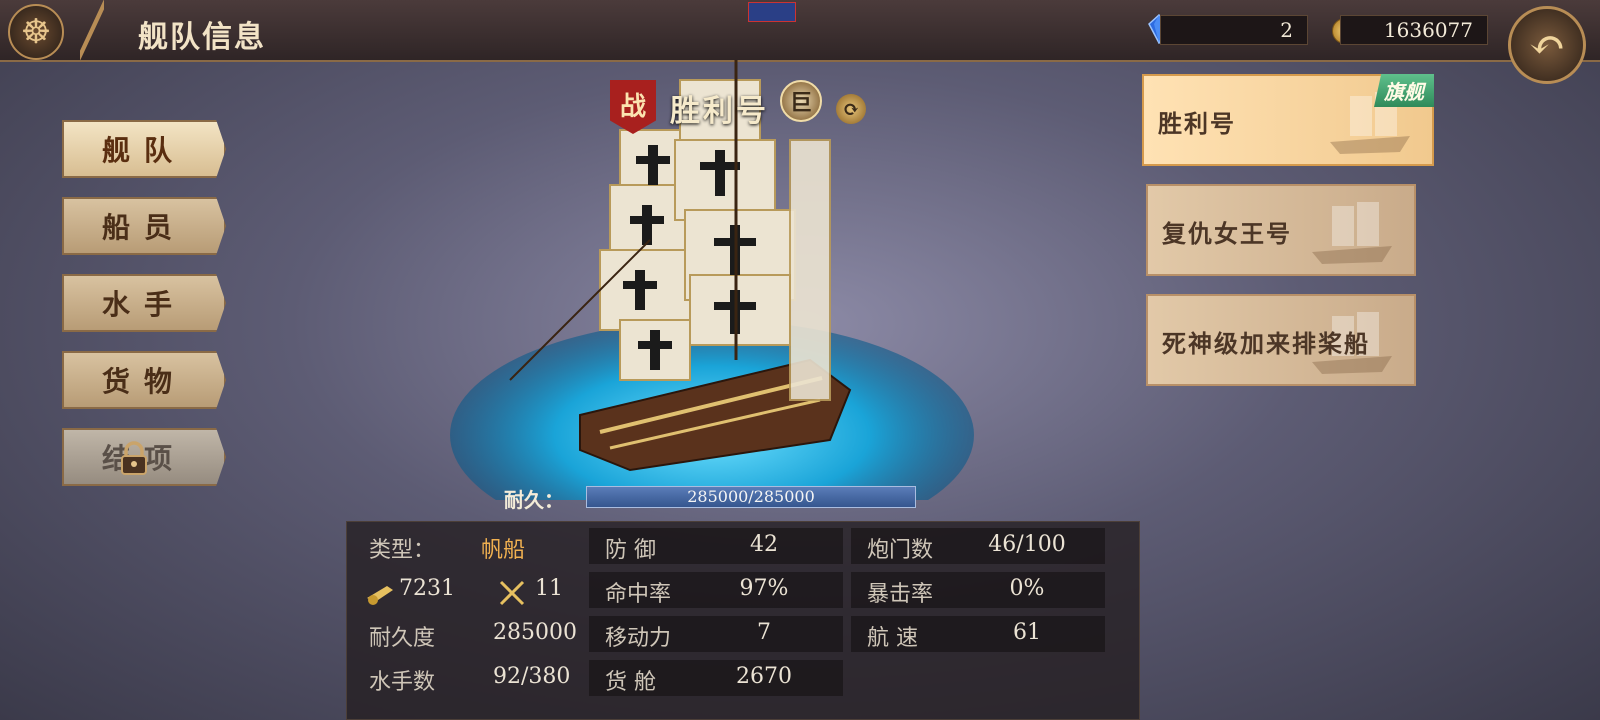  I want to click on defense-label: 防 御, so click(630, 550).